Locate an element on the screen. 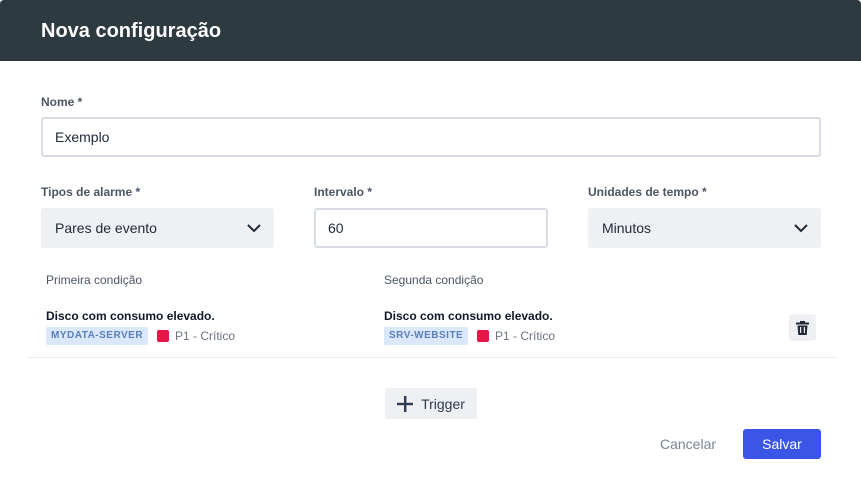 The image size is (861, 477). time-unit-select: Minutos is located at coordinates (704, 228).